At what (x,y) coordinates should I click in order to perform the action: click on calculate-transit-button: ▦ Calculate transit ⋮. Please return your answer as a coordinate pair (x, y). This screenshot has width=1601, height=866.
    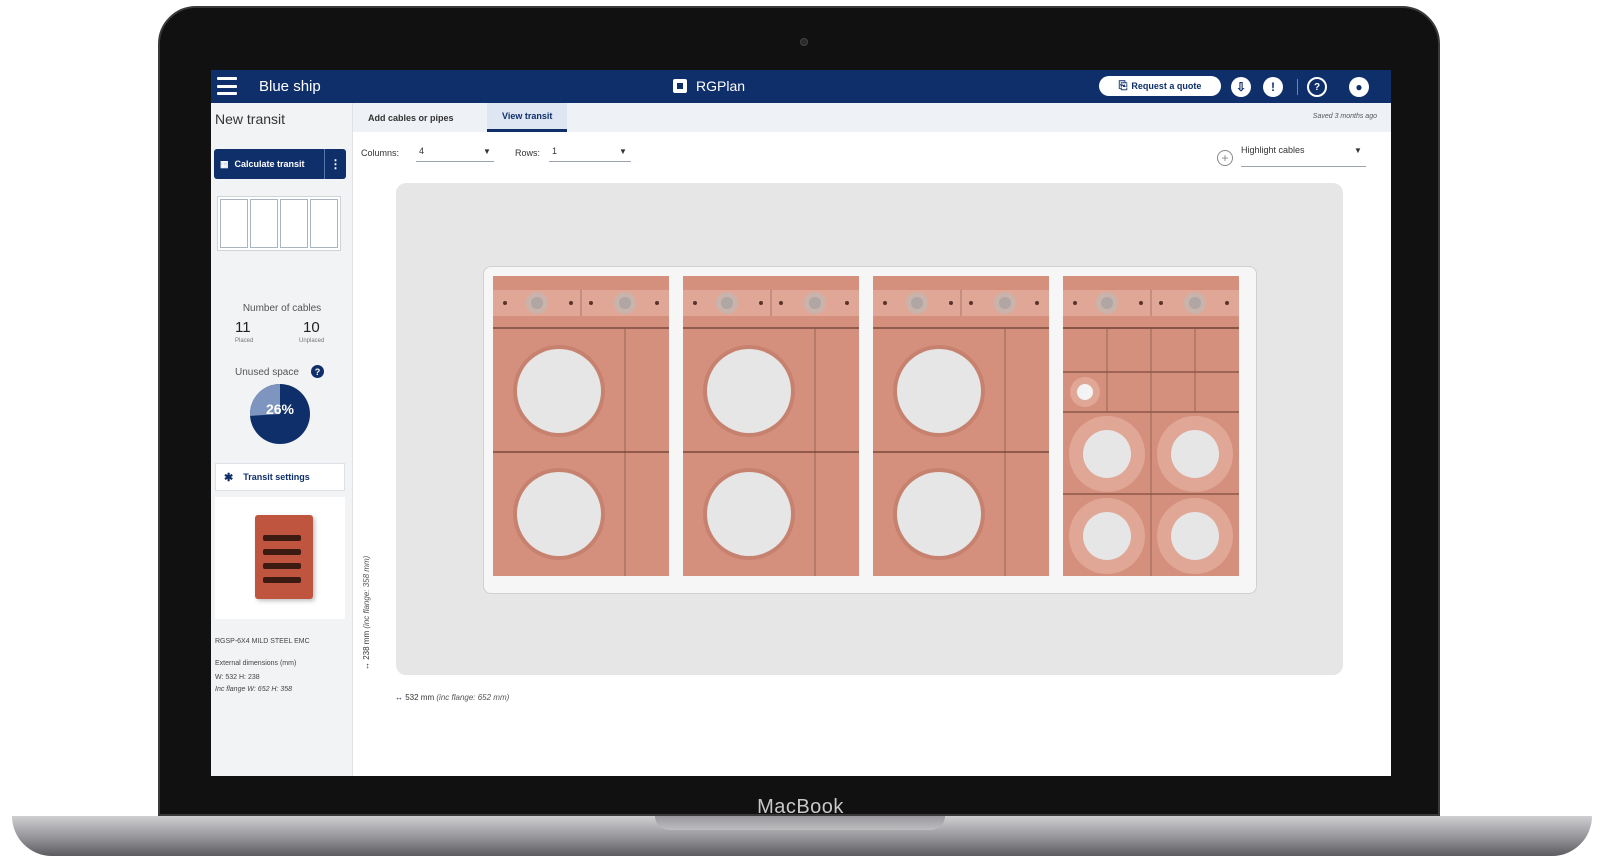
    Looking at the image, I should click on (280, 164).